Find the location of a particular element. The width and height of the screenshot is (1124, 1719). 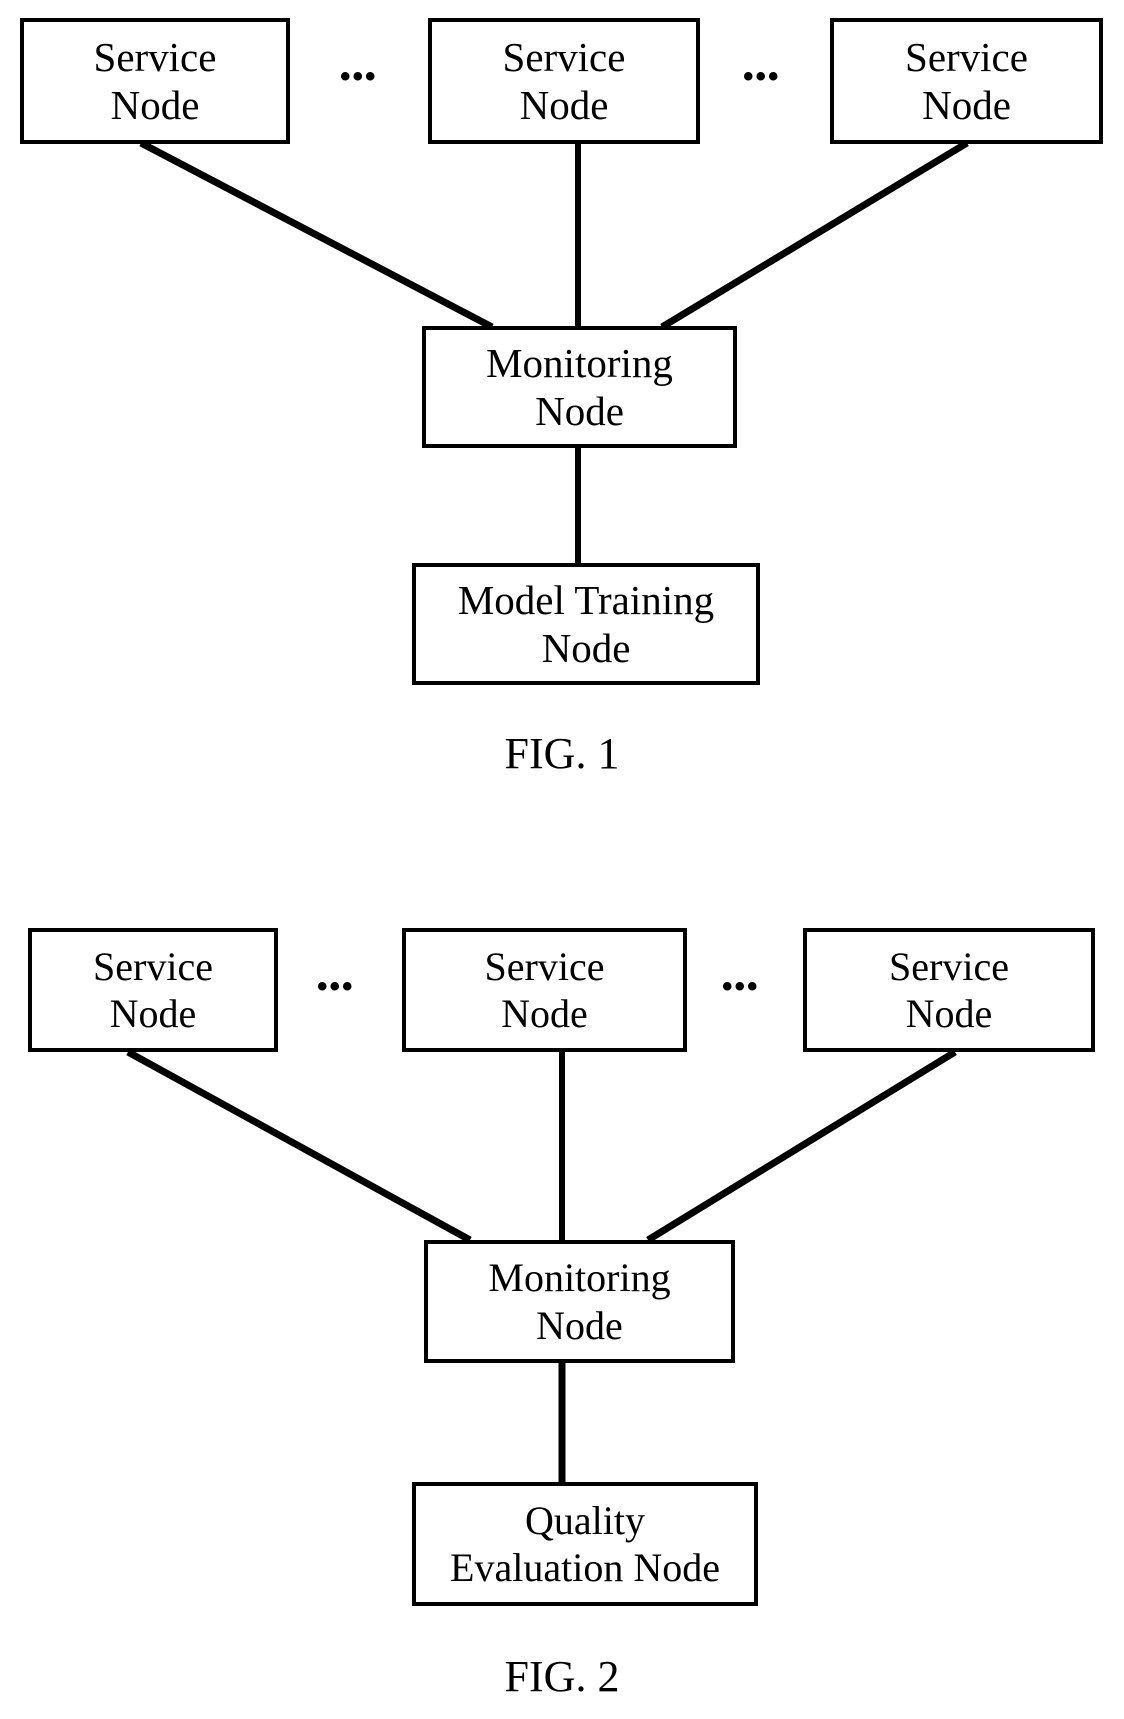

fig2-service-node-middle: Service Node is located at coordinates (544, 990).